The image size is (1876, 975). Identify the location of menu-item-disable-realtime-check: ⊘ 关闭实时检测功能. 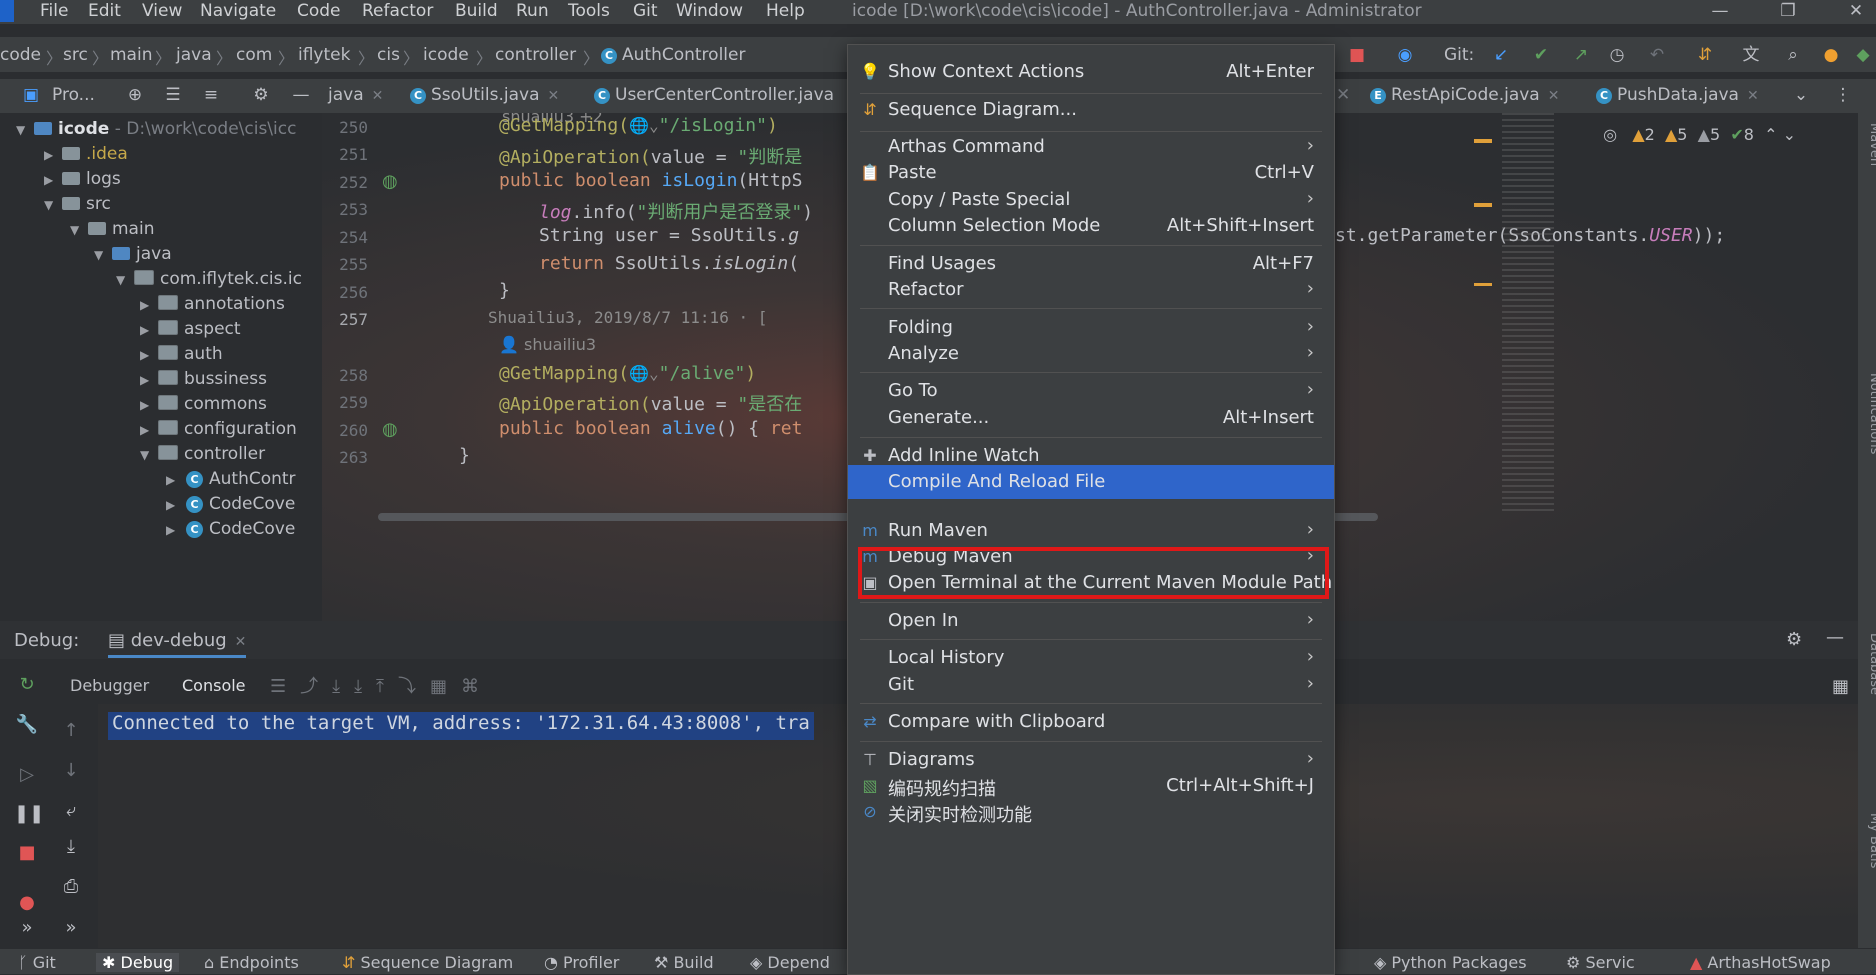
(1091, 812).